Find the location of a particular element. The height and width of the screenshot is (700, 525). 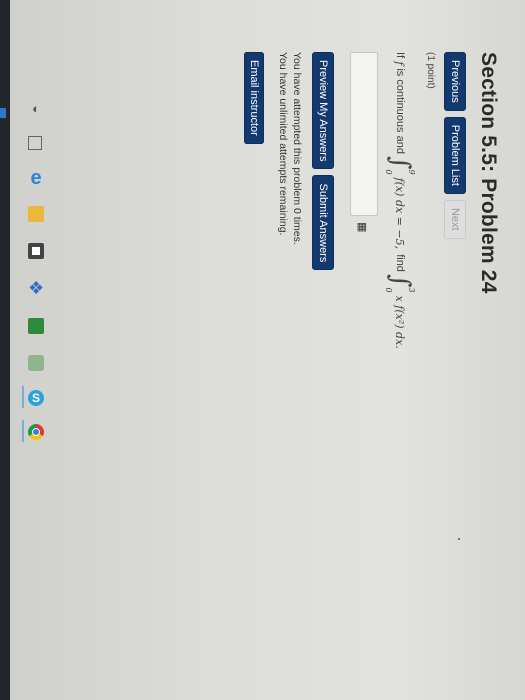

taskbar-accent is located at coordinates (3, 113).